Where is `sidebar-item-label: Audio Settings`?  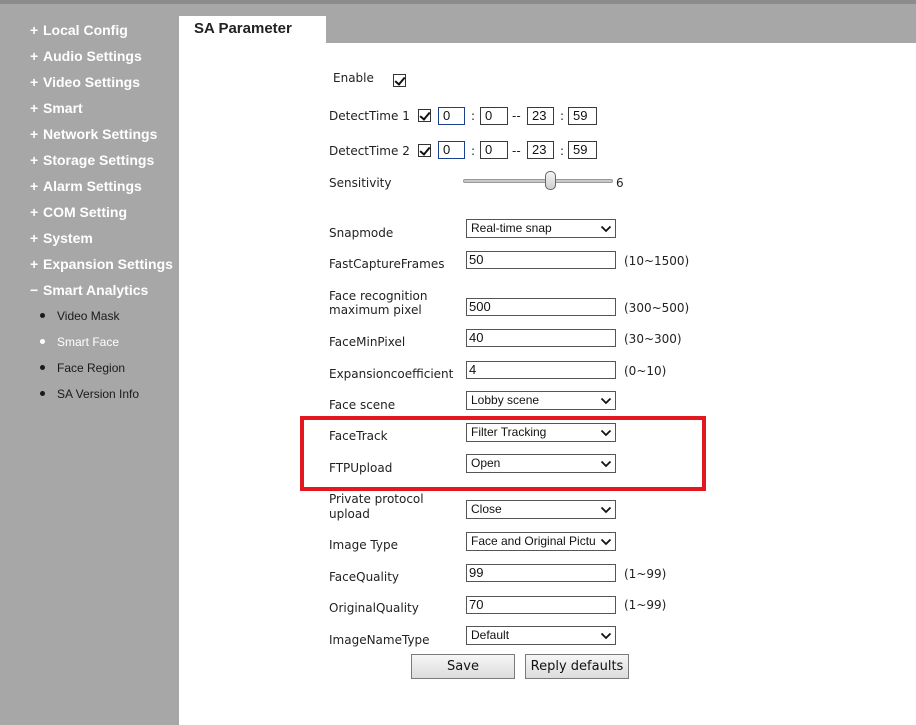
sidebar-item-label: Audio Settings is located at coordinates (92, 56).